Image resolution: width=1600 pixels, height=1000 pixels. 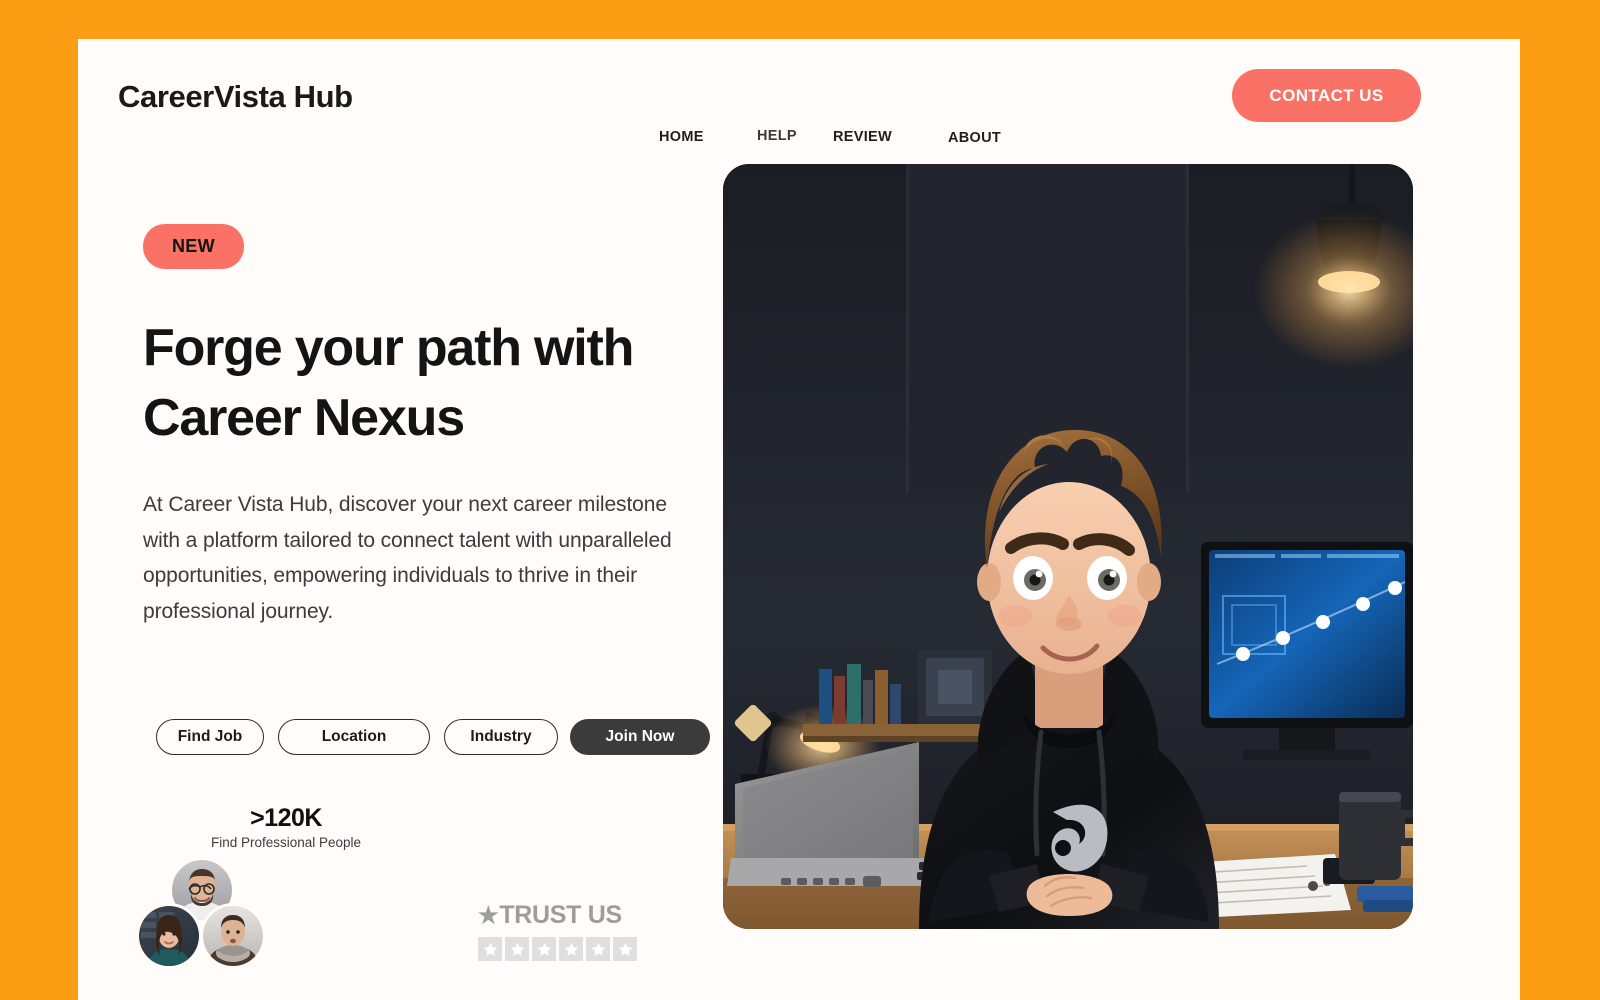 What do you see at coordinates (210, 737) in the screenshot?
I see `filter-find-job-button: Find Job` at bounding box center [210, 737].